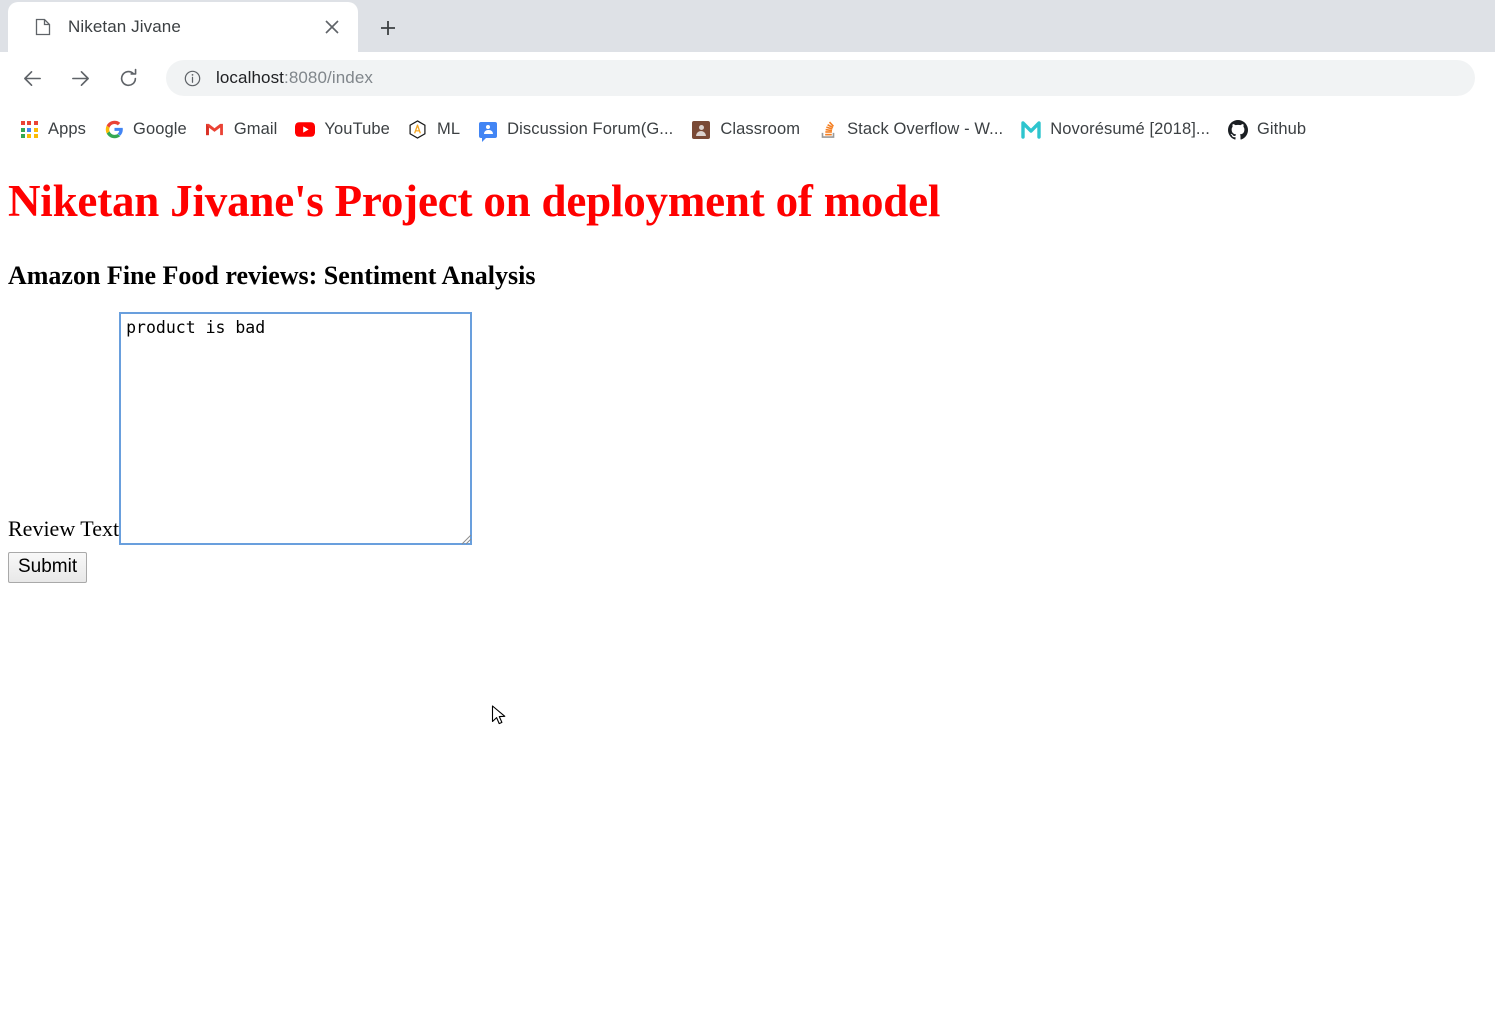  What do you see at coordinates (701, 130) in the screenshot?
I see `google-classroom-icon` at bounding box center [701, 130].